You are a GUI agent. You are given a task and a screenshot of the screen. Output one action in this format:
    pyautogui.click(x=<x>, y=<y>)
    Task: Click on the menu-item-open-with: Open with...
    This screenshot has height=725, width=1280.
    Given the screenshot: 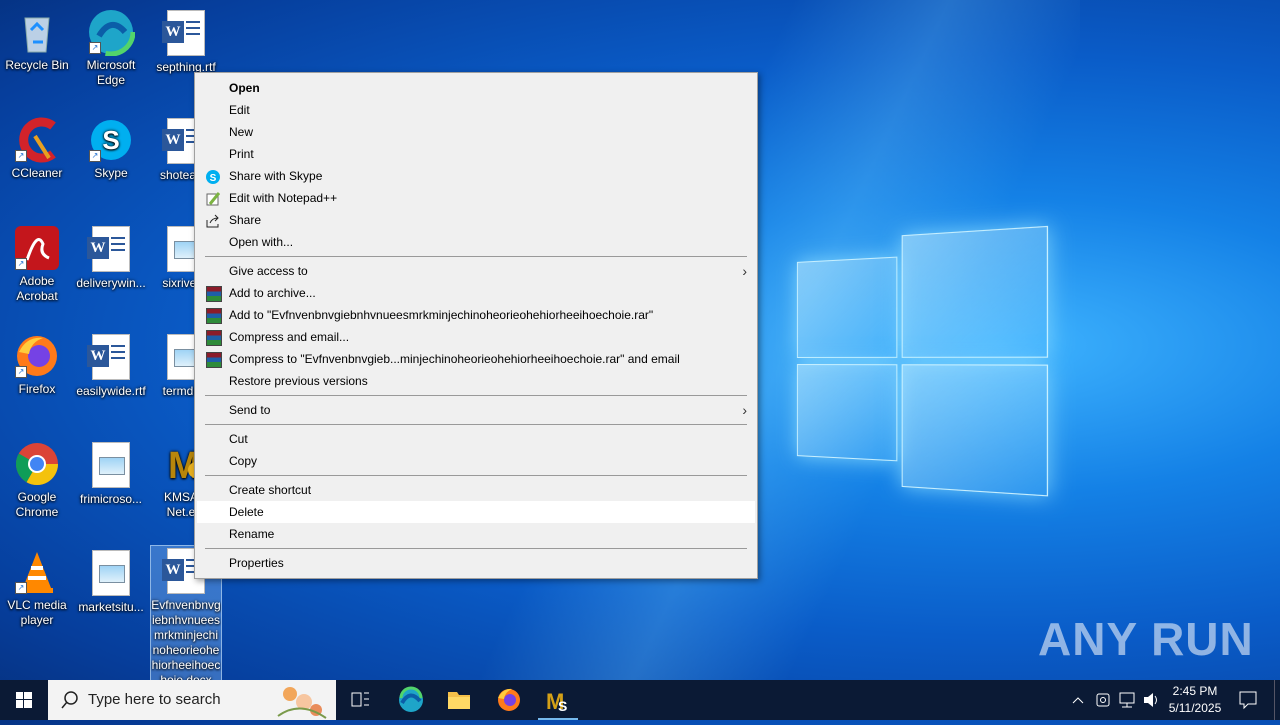 What is the action you would take?
    pyautogui.click(x=476, y=242)
    